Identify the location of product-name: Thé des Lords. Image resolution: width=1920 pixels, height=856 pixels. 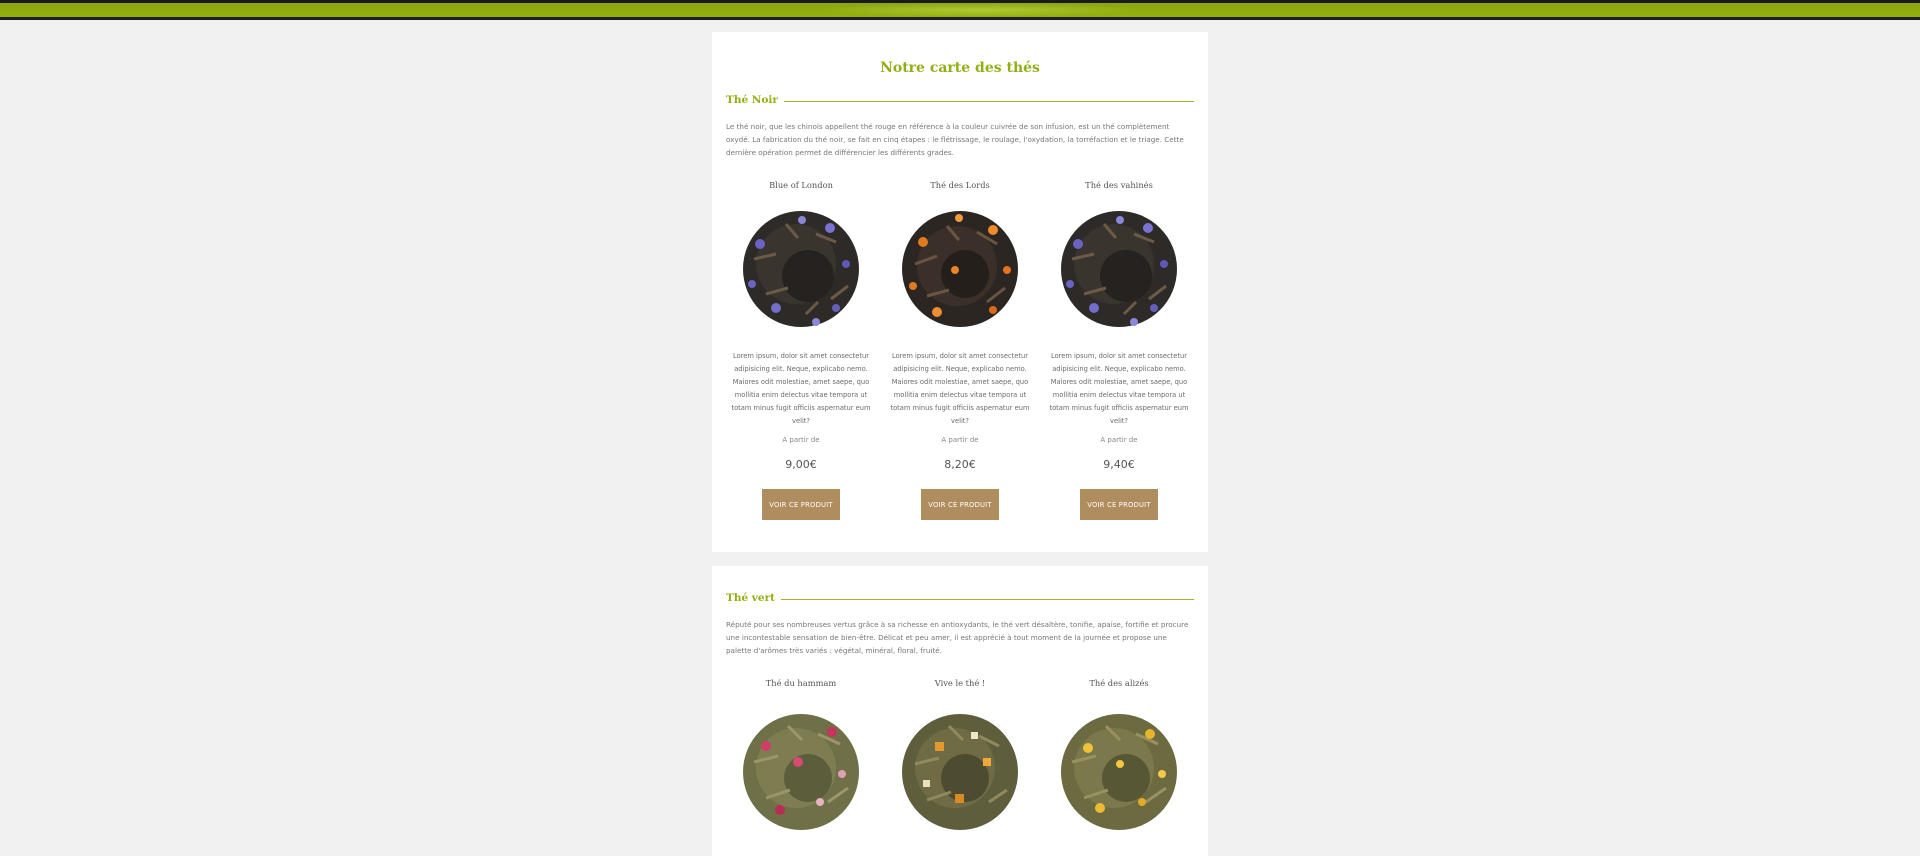
(960, 185).